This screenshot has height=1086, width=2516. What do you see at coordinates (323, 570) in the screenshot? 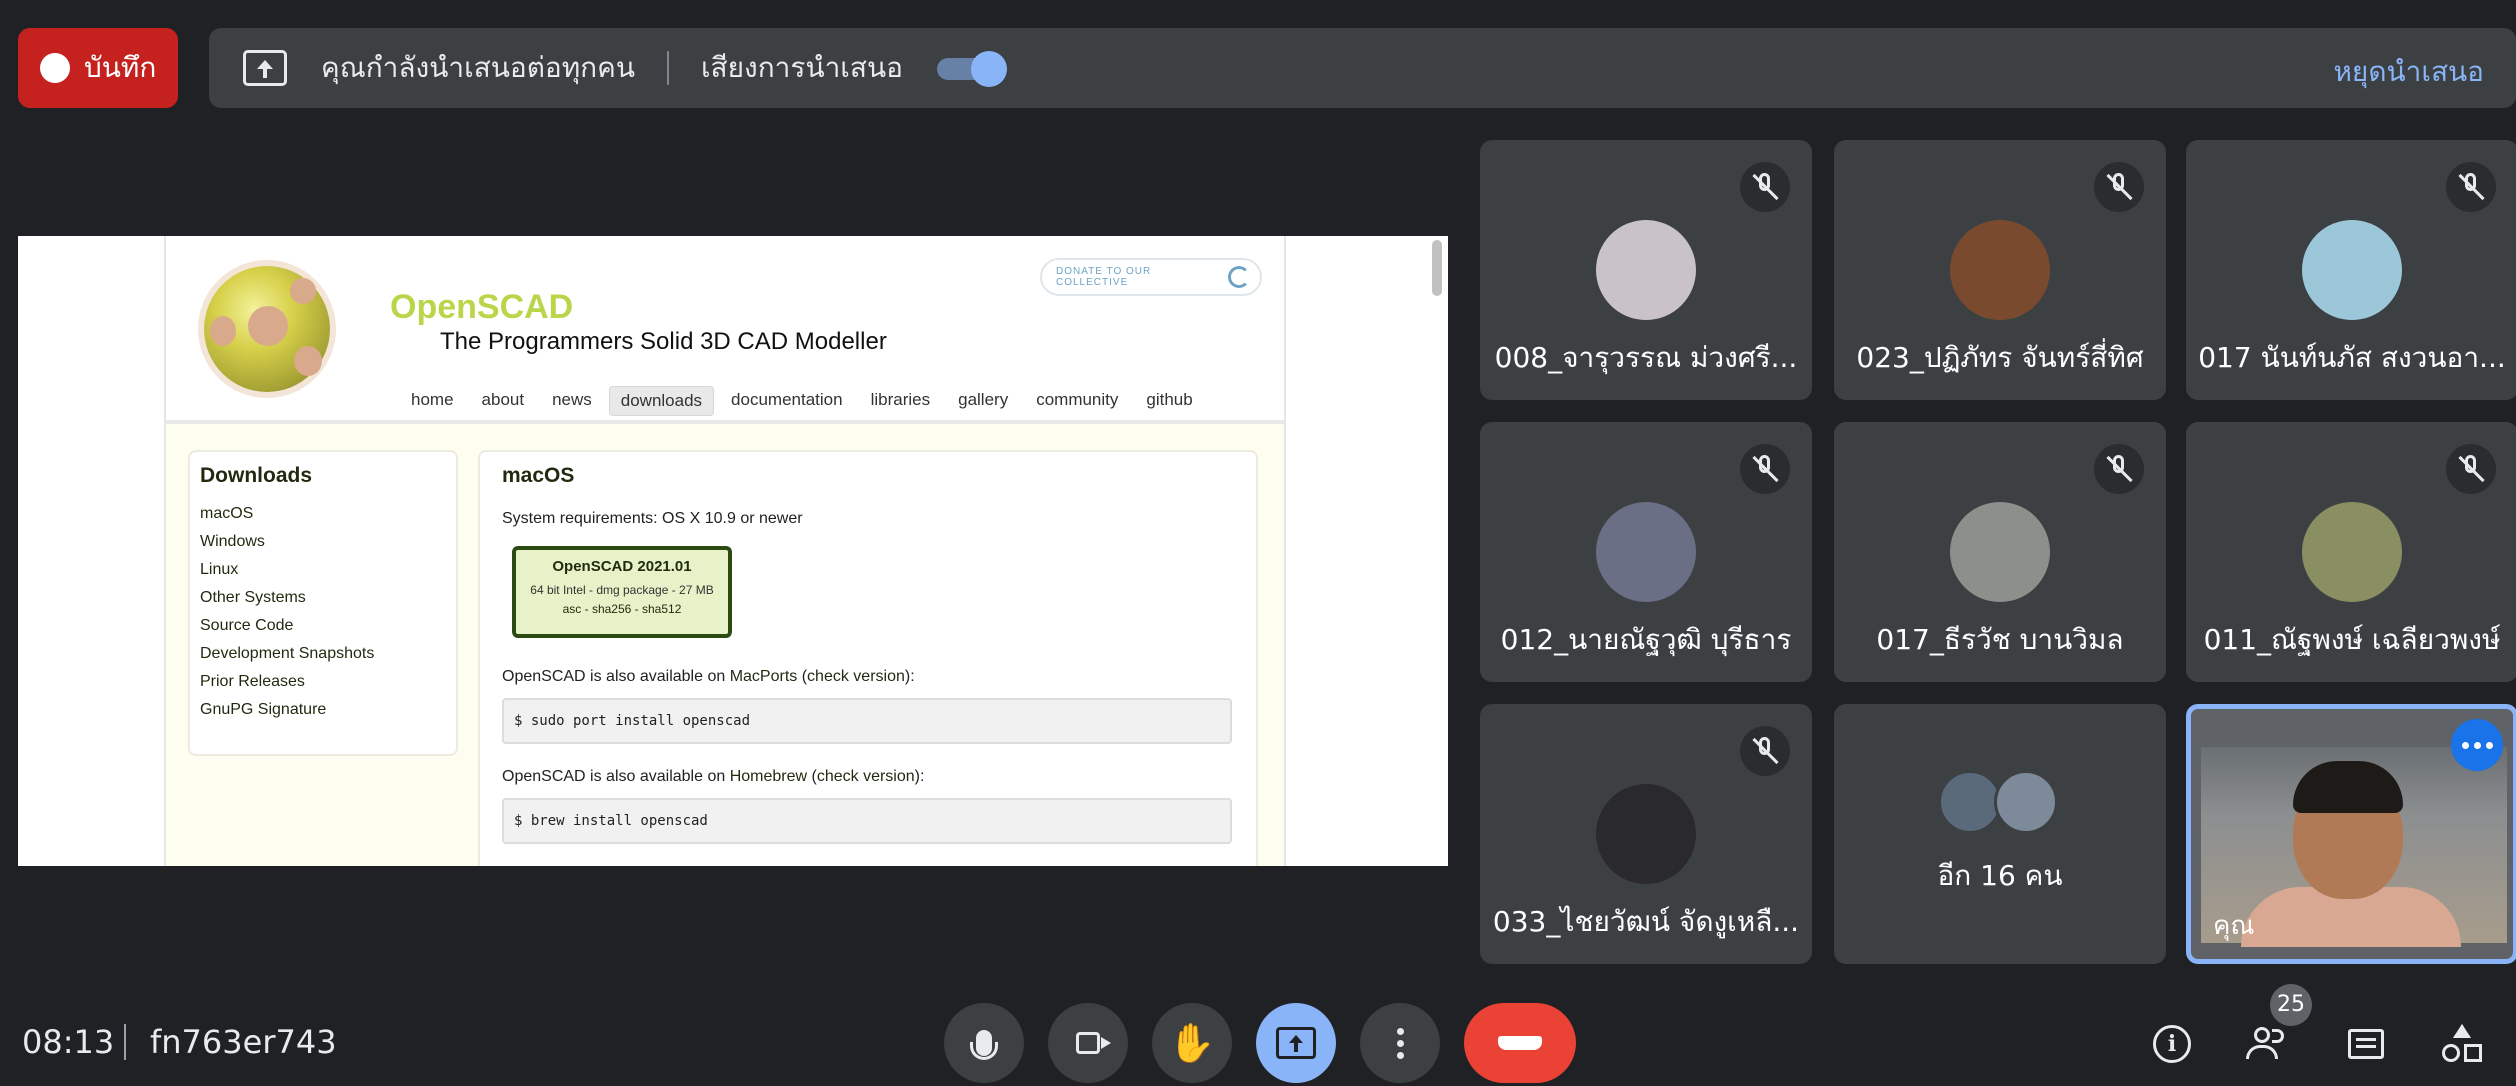
I see `sidebar-link-linux: Linux` at bounding box center [323, 570].